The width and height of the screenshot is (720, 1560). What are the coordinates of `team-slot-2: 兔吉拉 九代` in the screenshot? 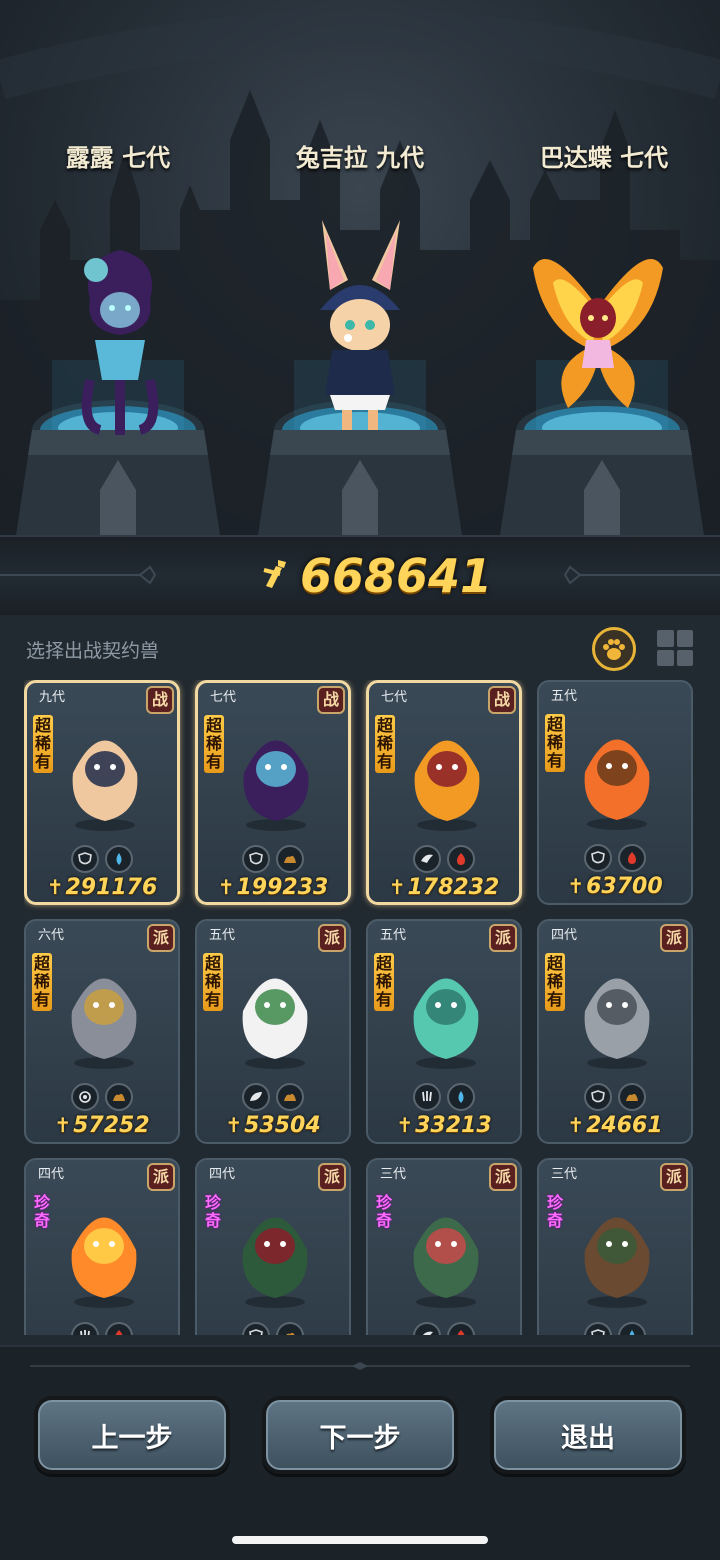 It's located at (360, 267).